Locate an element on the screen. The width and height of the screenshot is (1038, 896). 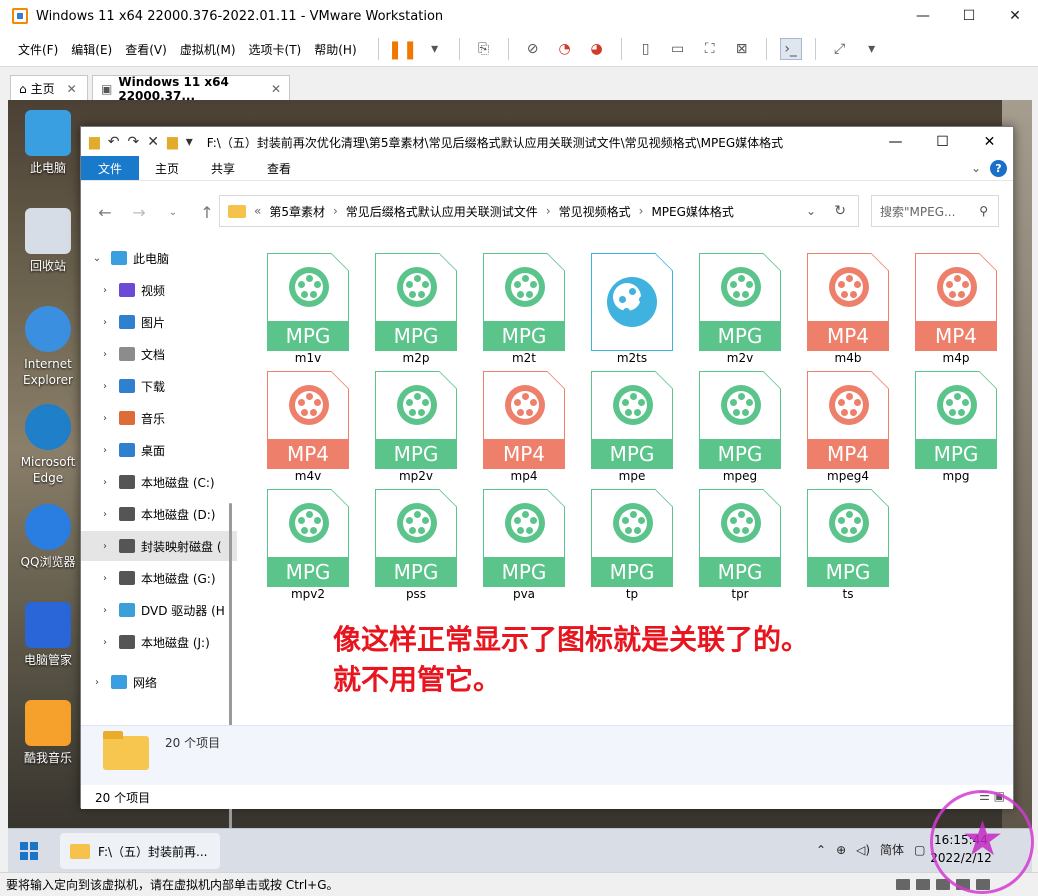
file-item: MPG mpe is located at coordinates (623, 424).